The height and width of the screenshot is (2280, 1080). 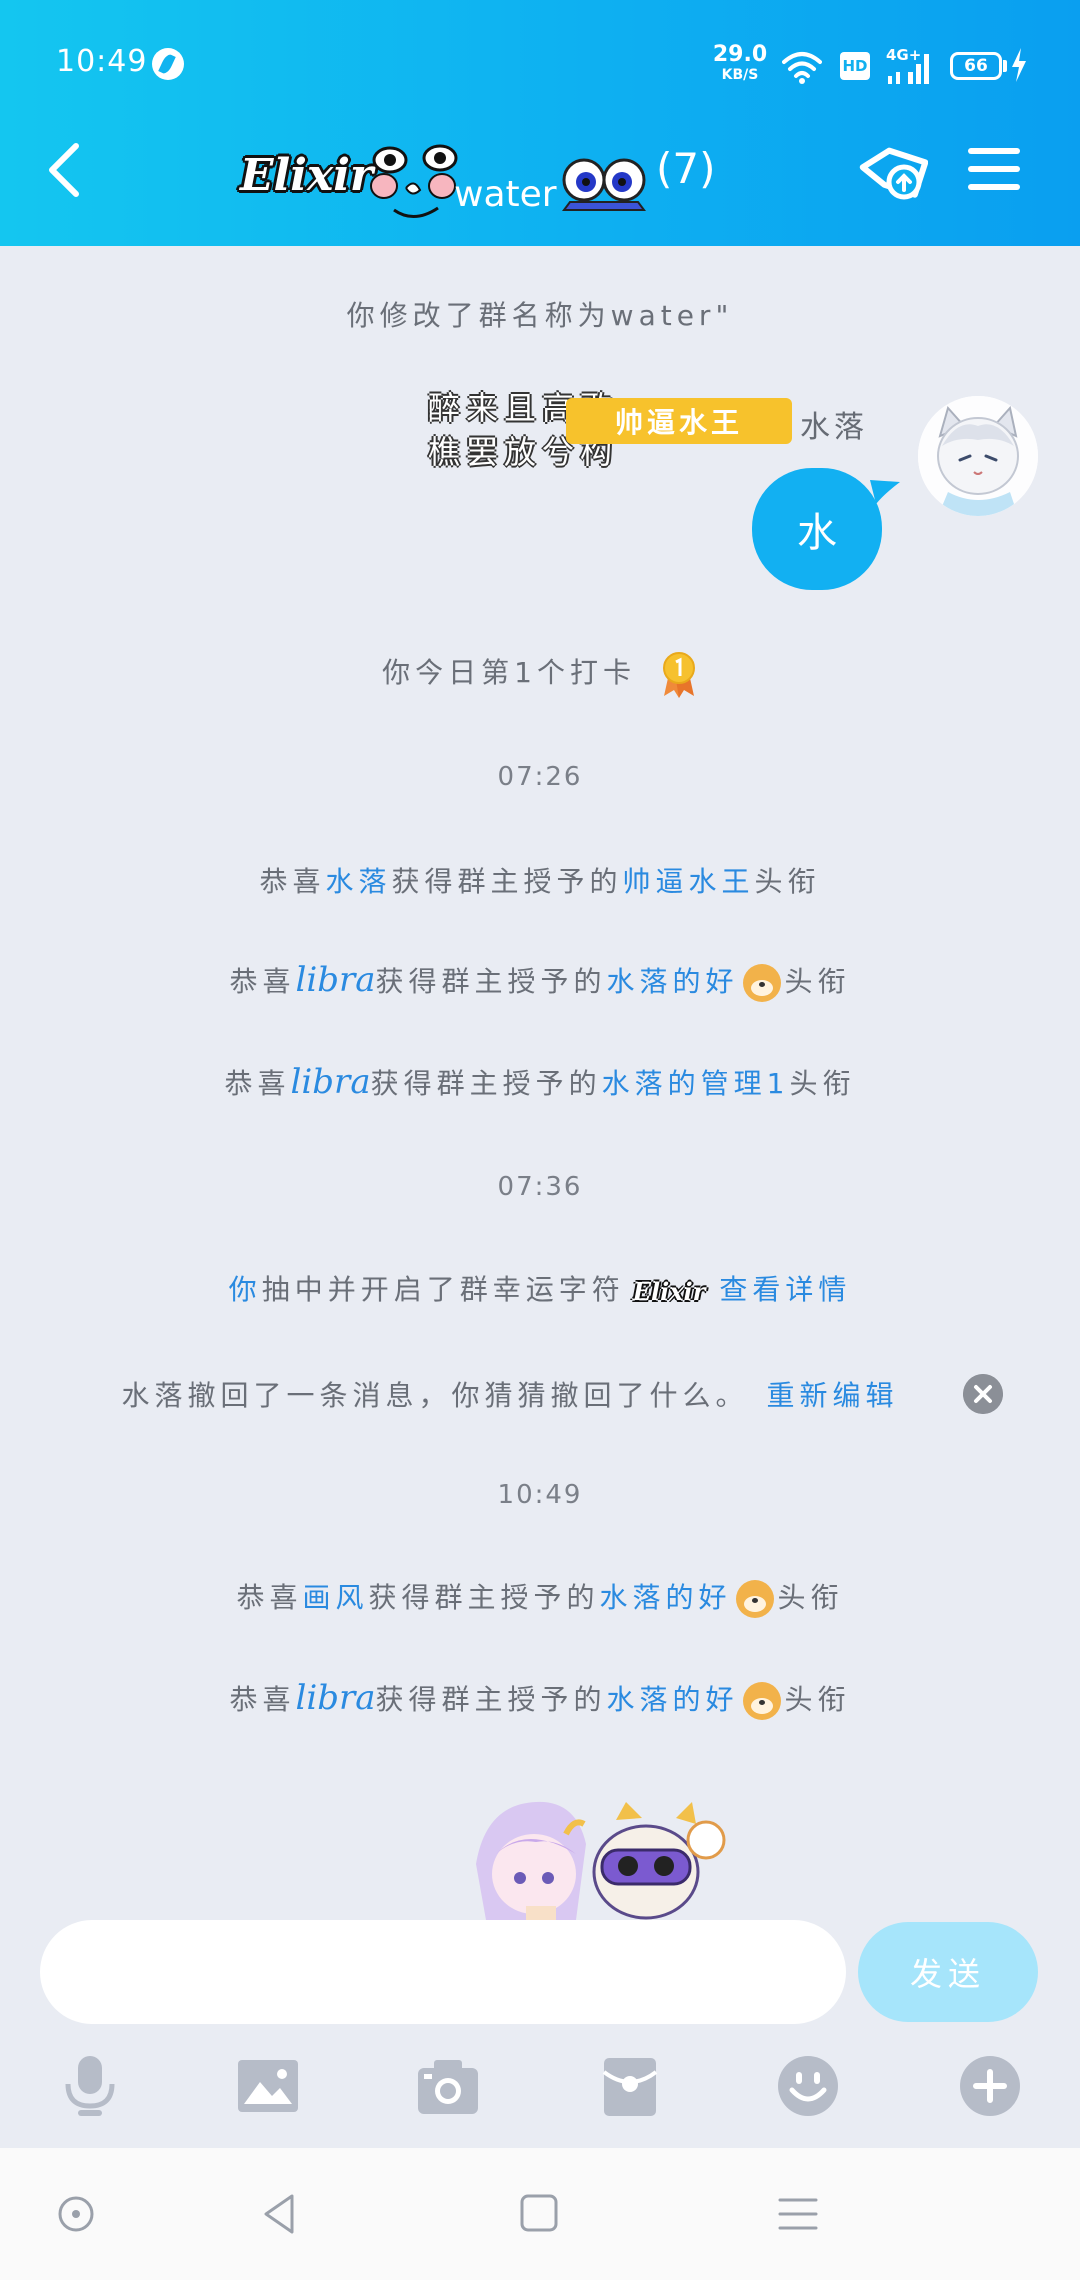 I want to click on status-bar: 10:49 29.0 KB/S HD 4G+ 66, so click(x=540, y=65).